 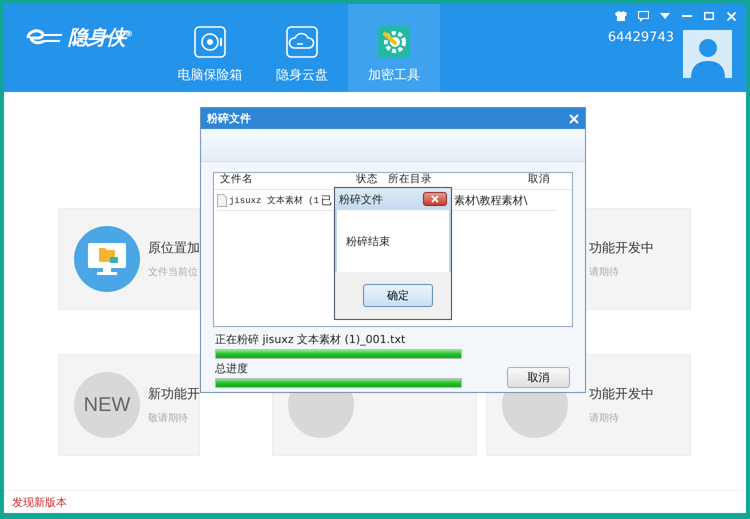 What do you see at coordinates (107, 259) in the screenshot?
I see `monitor-icon` at bounding box center [107, 259].